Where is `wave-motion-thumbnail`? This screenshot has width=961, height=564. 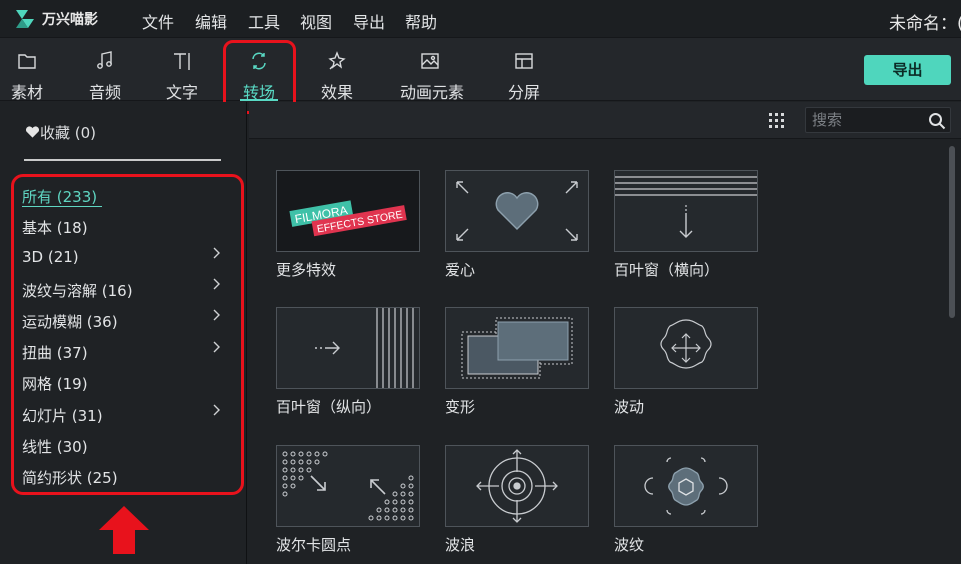
wave-motion-thumbnail is located at coordinates (686, 348).